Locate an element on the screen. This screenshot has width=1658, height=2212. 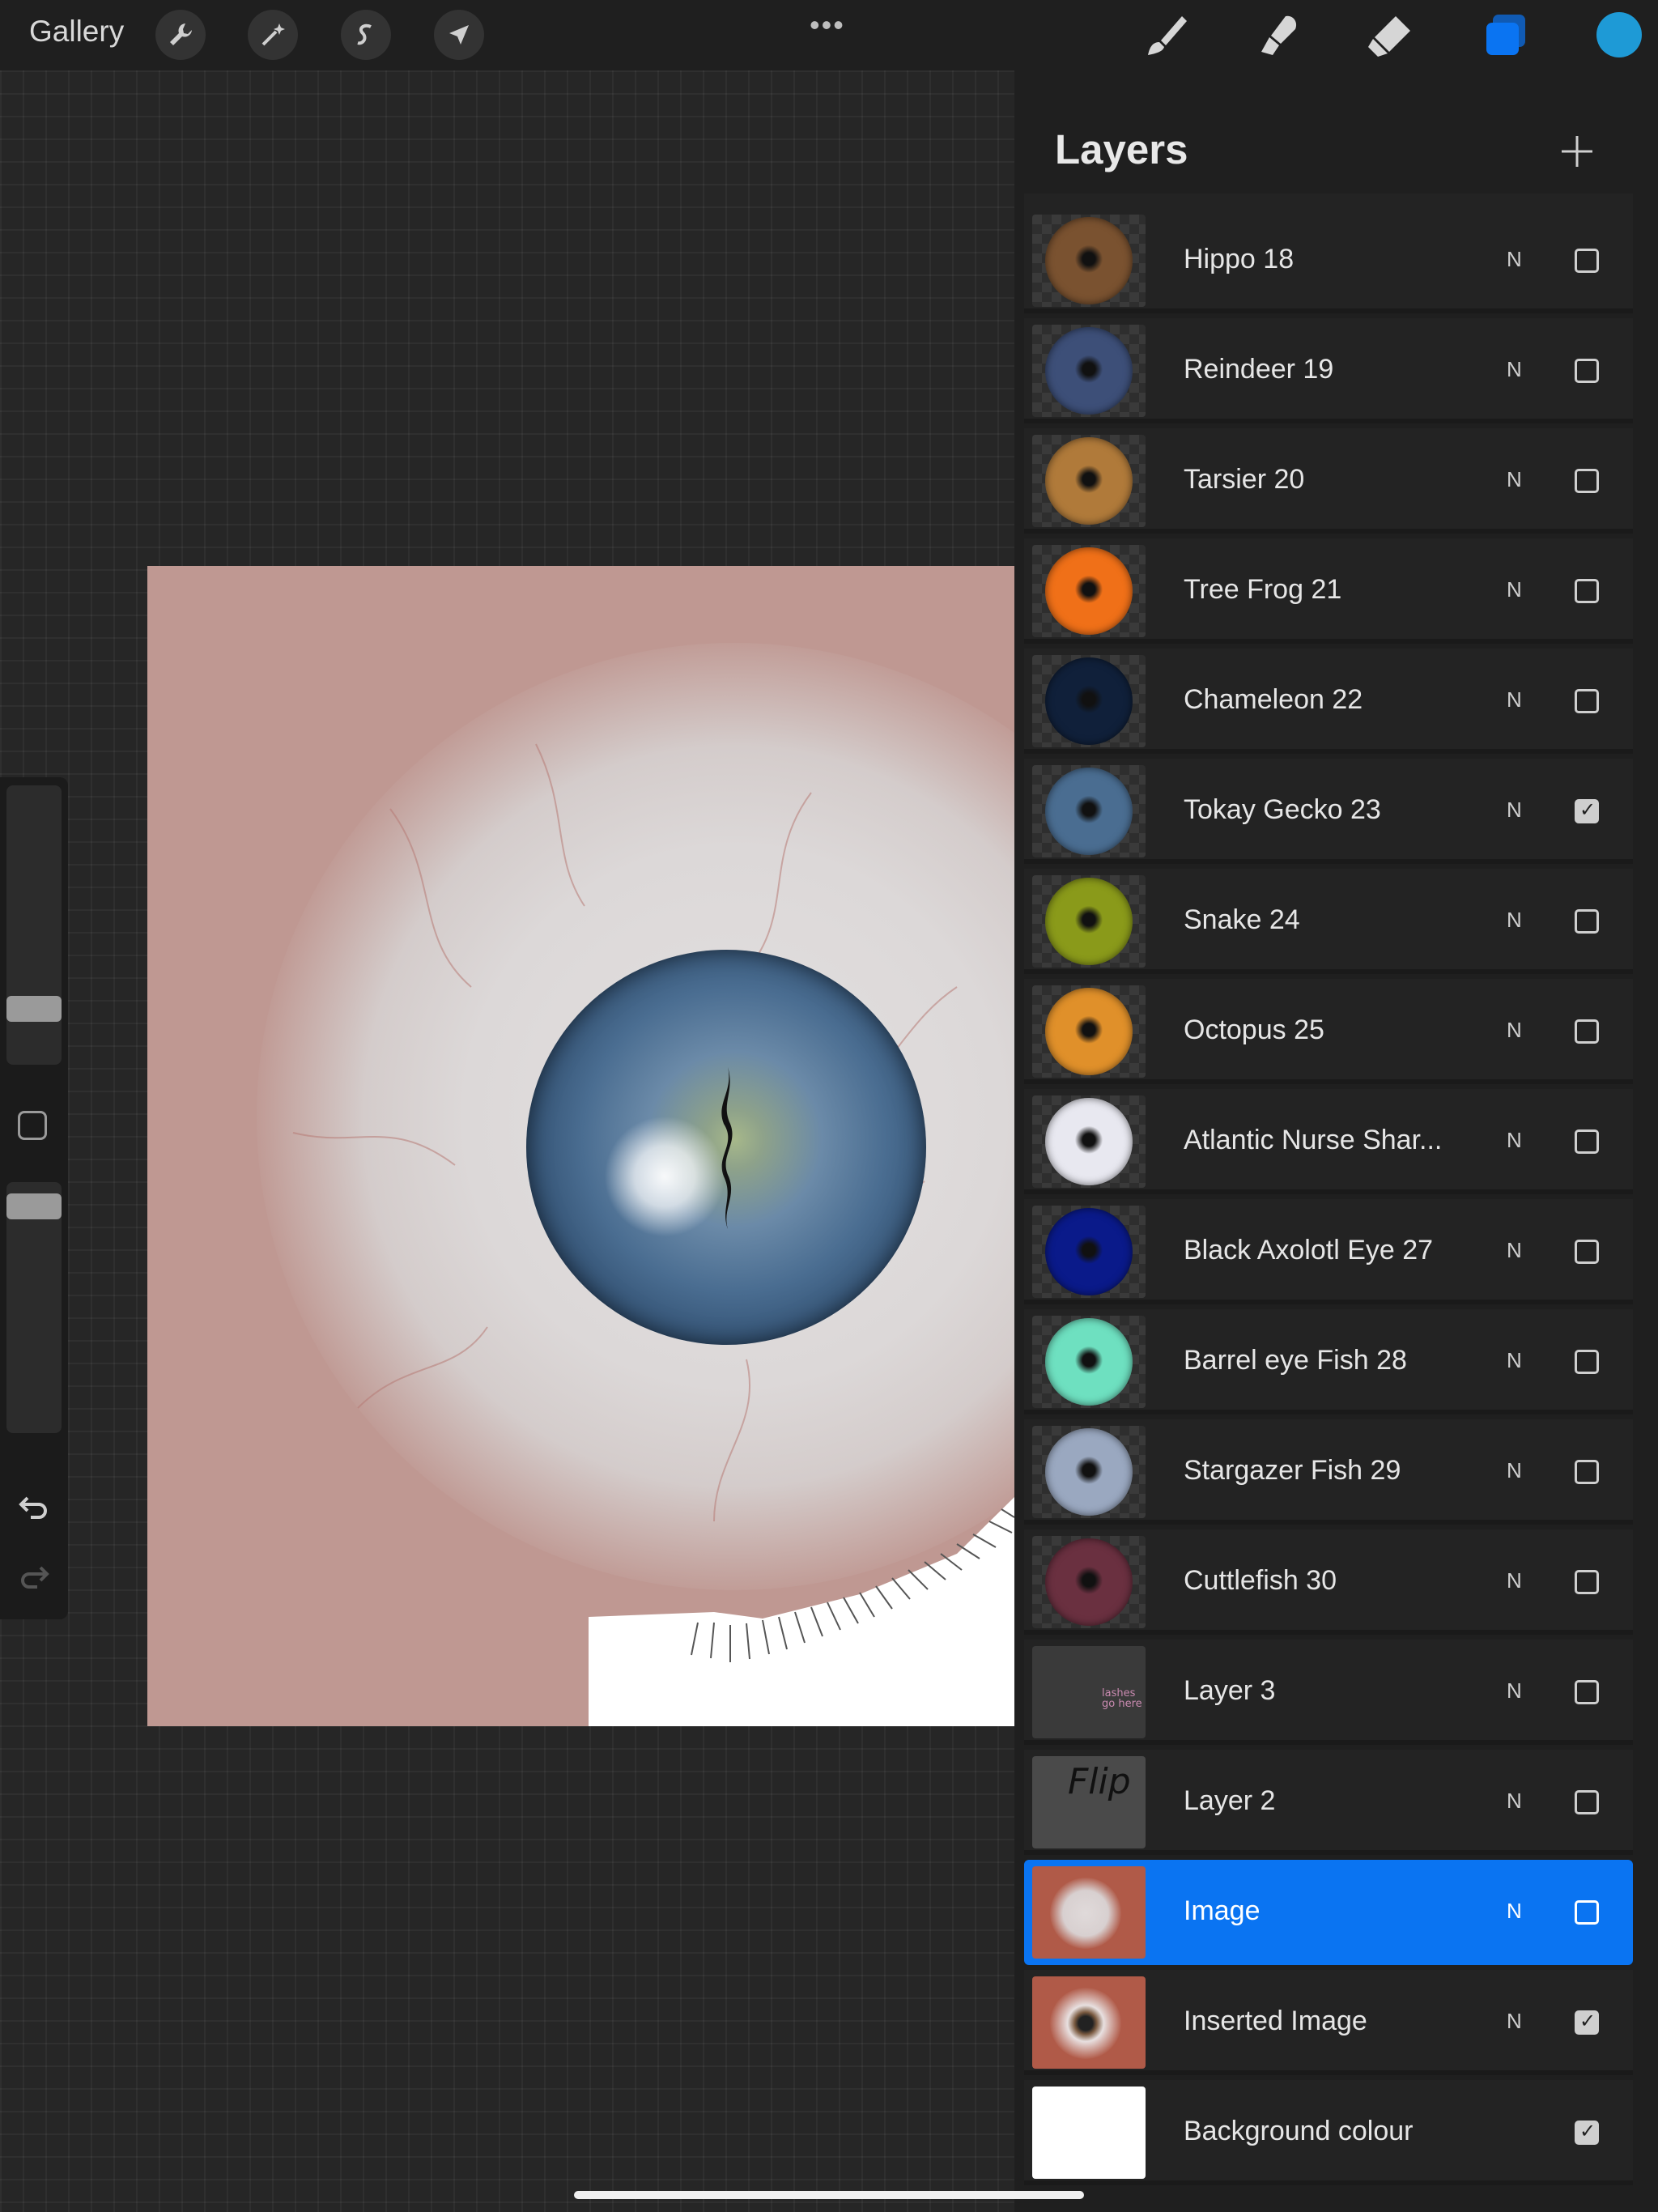
undo-icon is located at coordinates (34, 1507).